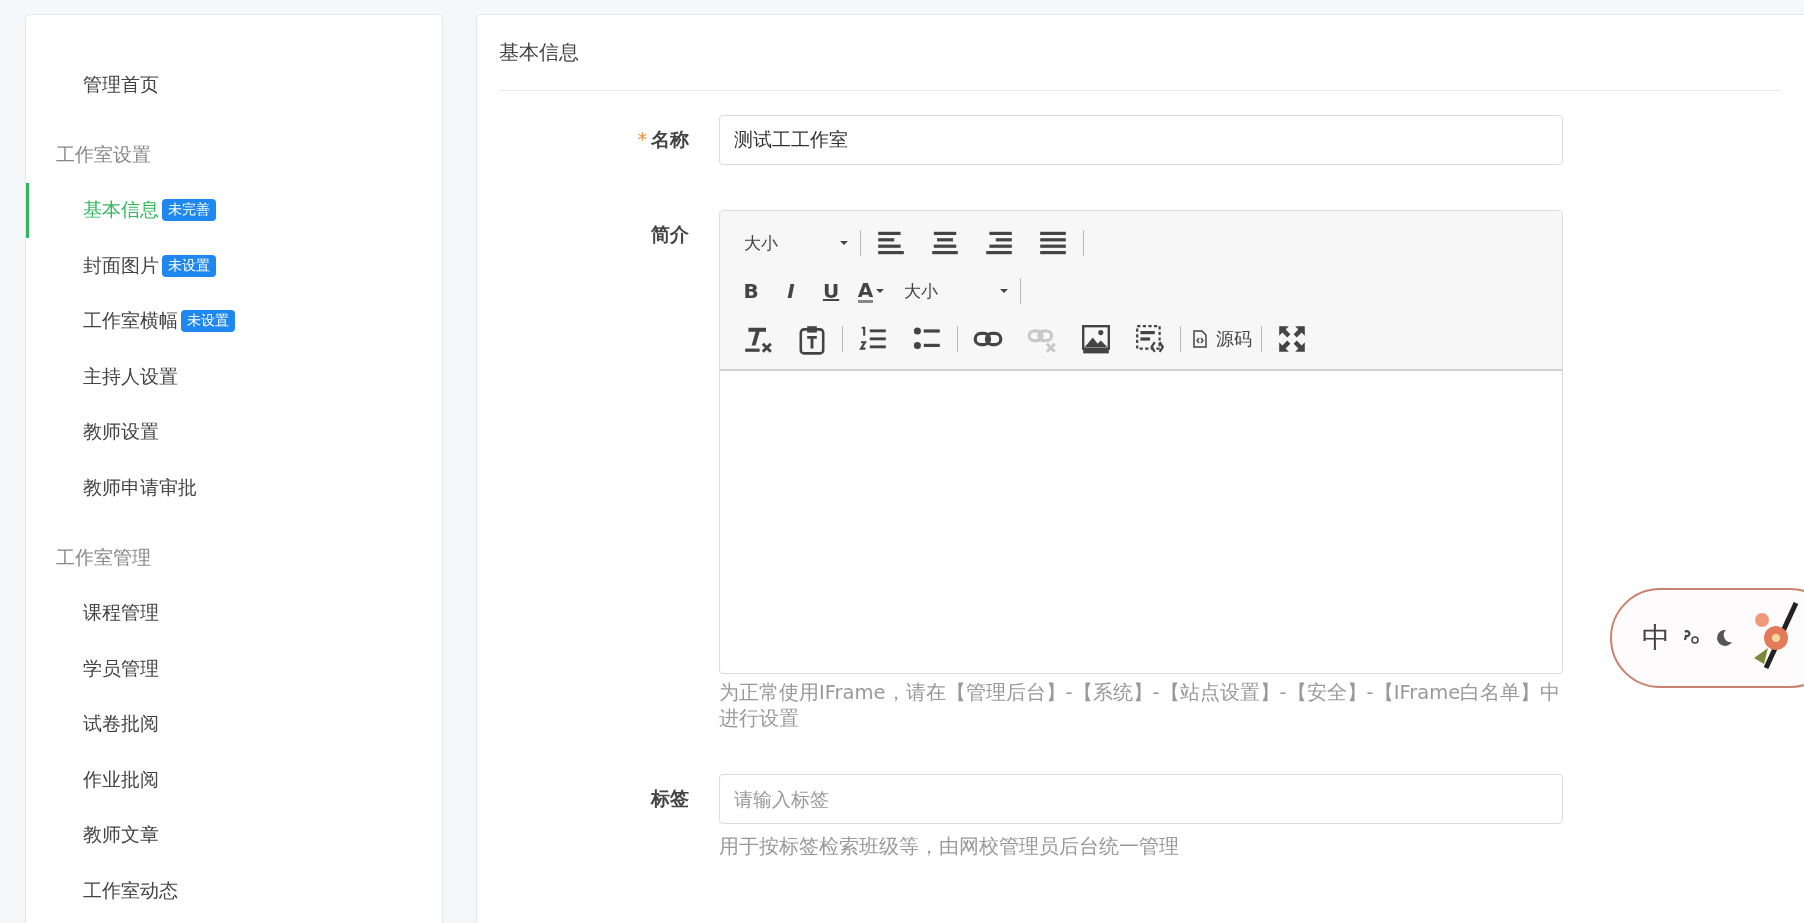 This screenshot has width=1804, height=923. What do you see at coordinates (234, 266) in the screenshot?
I see `sidebar-item: 封面图片 未设置` at bounding box center [234, 266].